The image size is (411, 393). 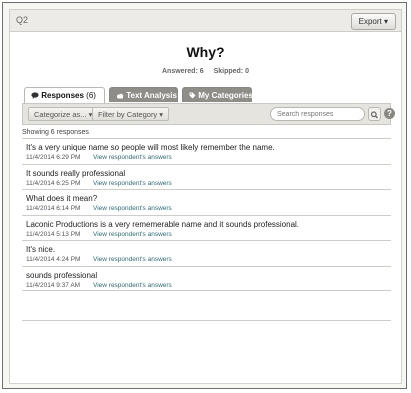 I want to click on response-text: sounds professional, so click(x=62, y=275).